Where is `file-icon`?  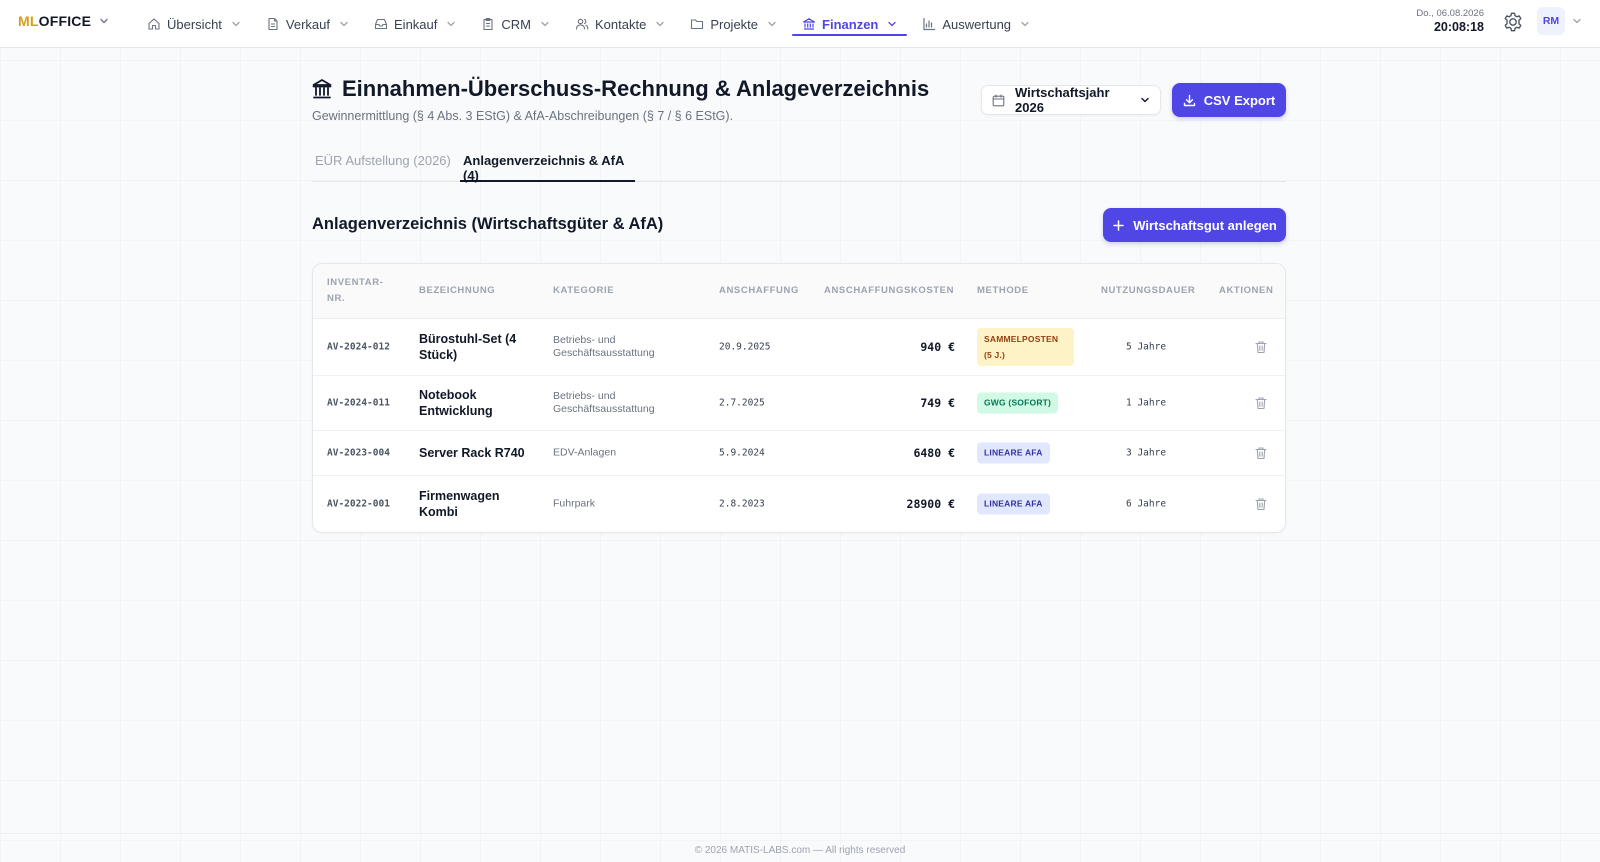 file-icon is located at coordinates (273, 24).